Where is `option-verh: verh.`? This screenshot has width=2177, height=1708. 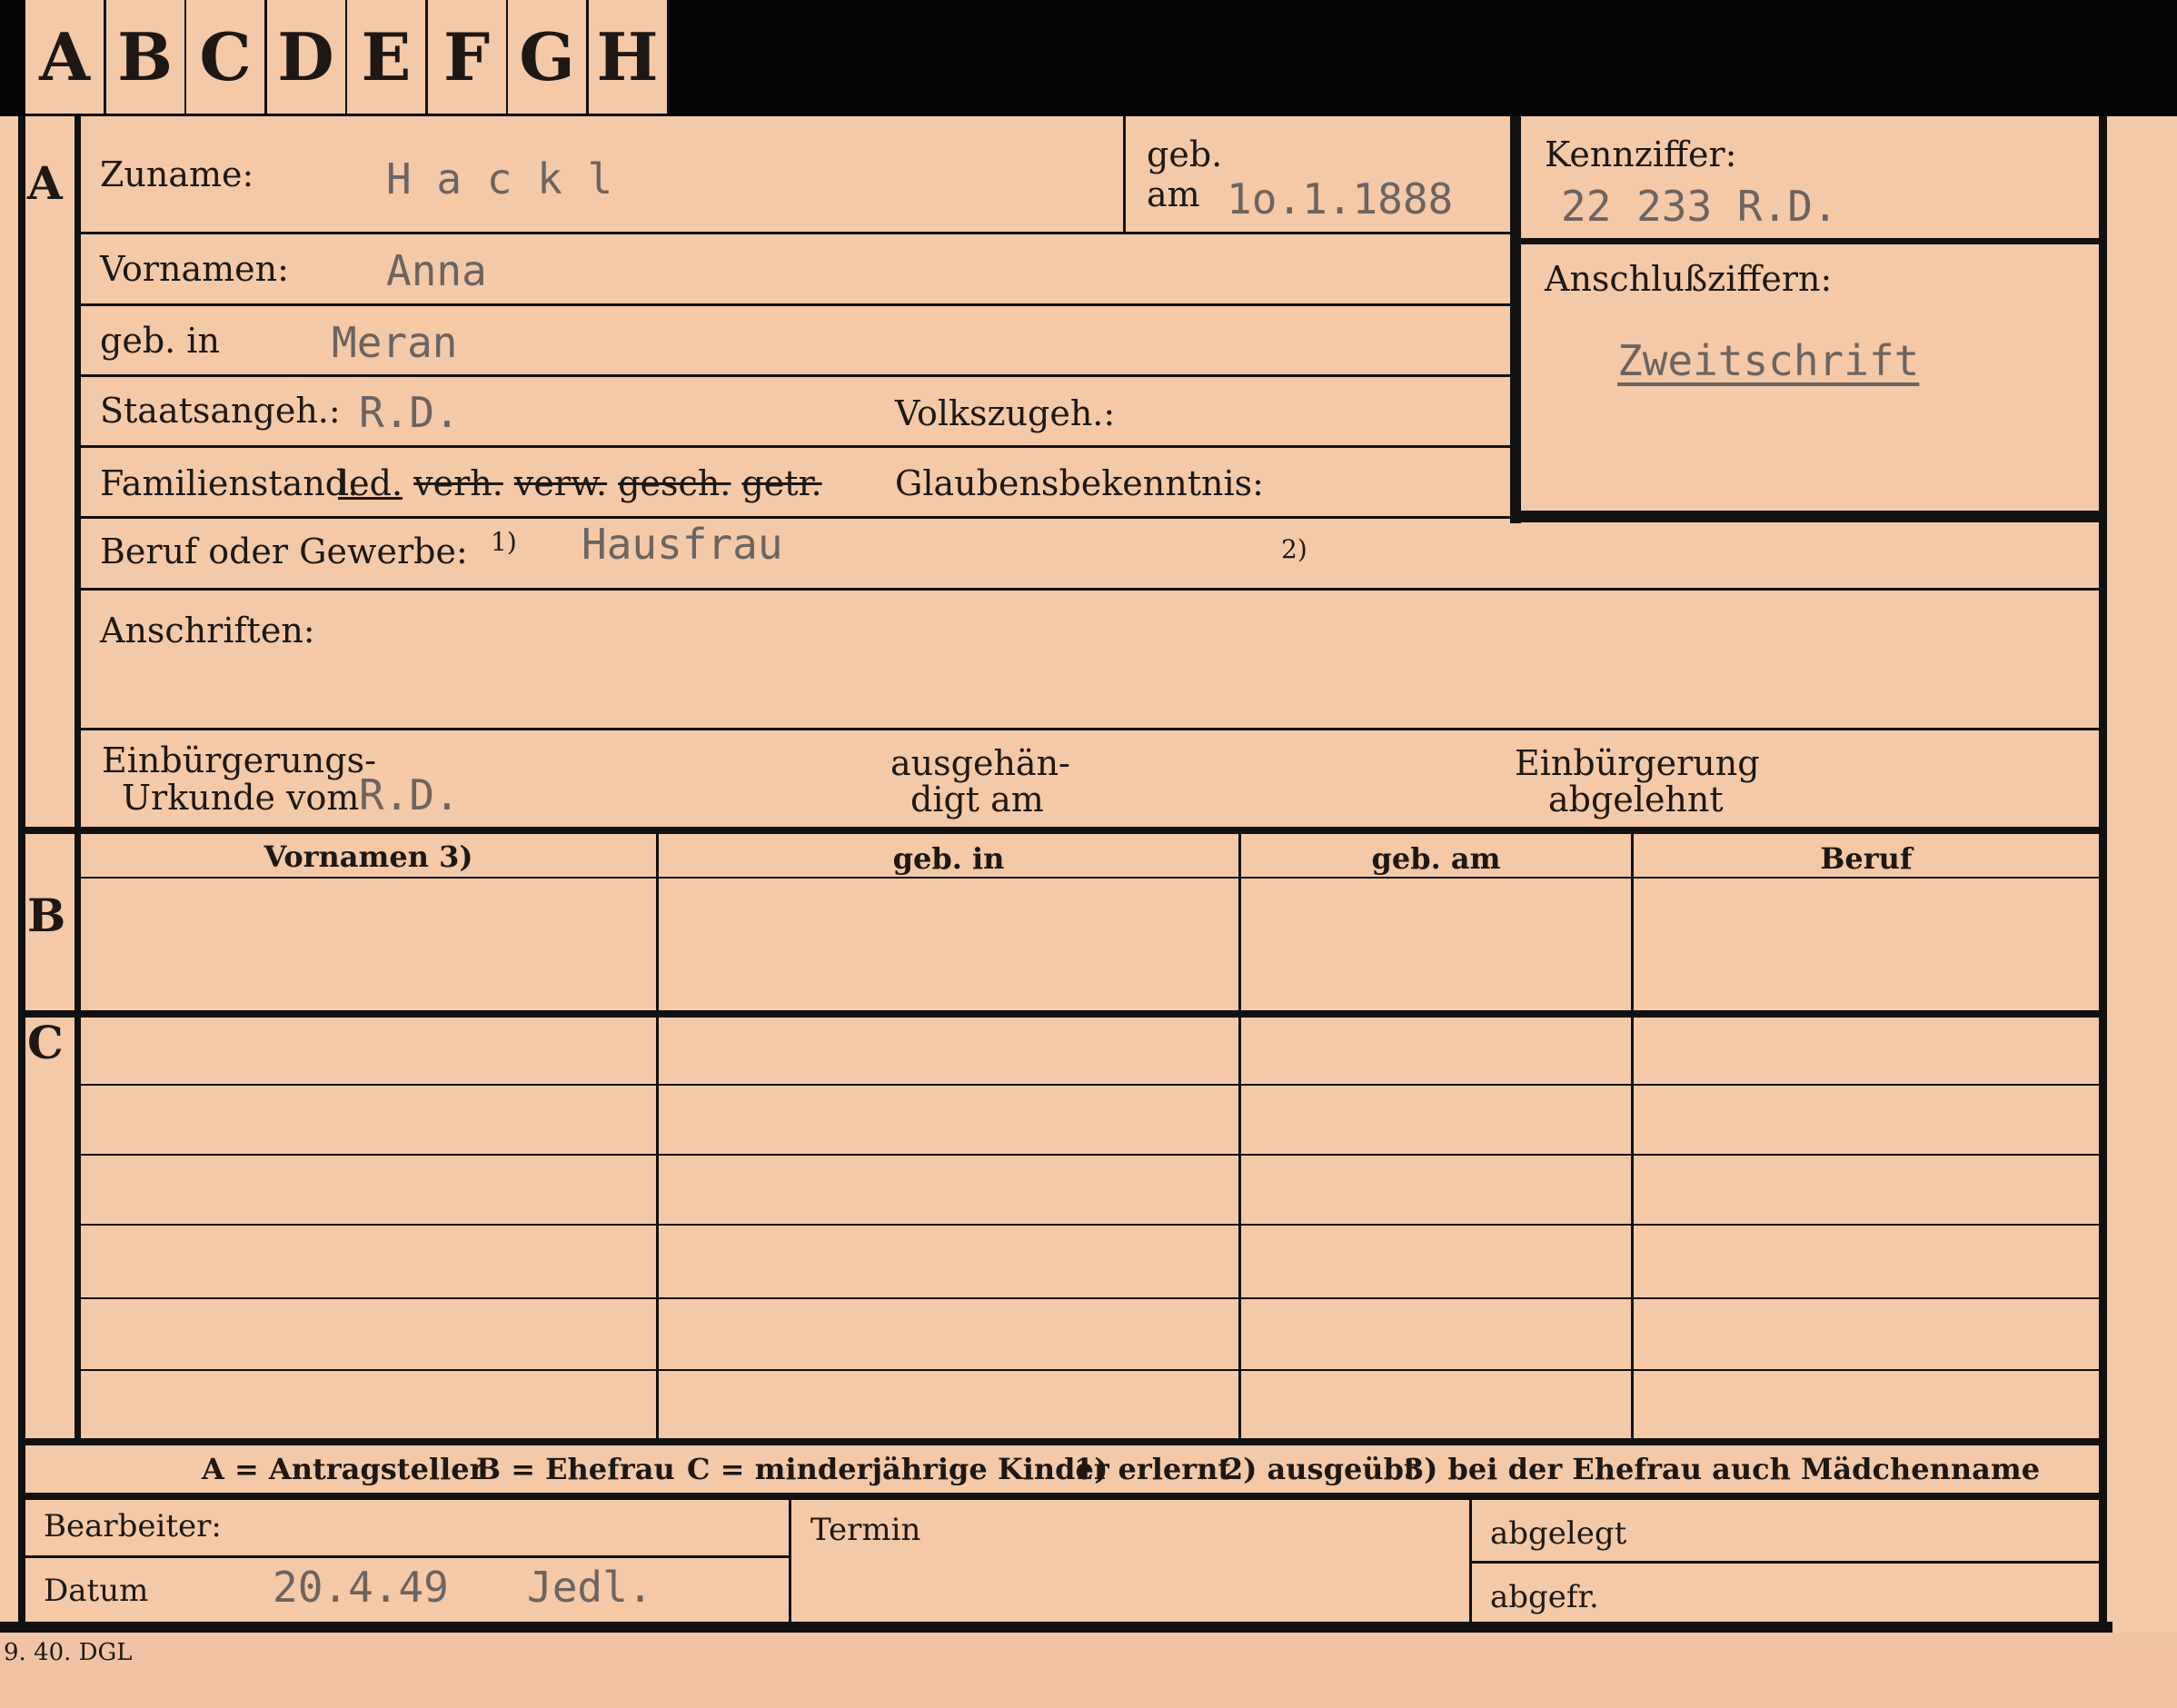
option-verh: verh. is located at coordinates (458, 483).